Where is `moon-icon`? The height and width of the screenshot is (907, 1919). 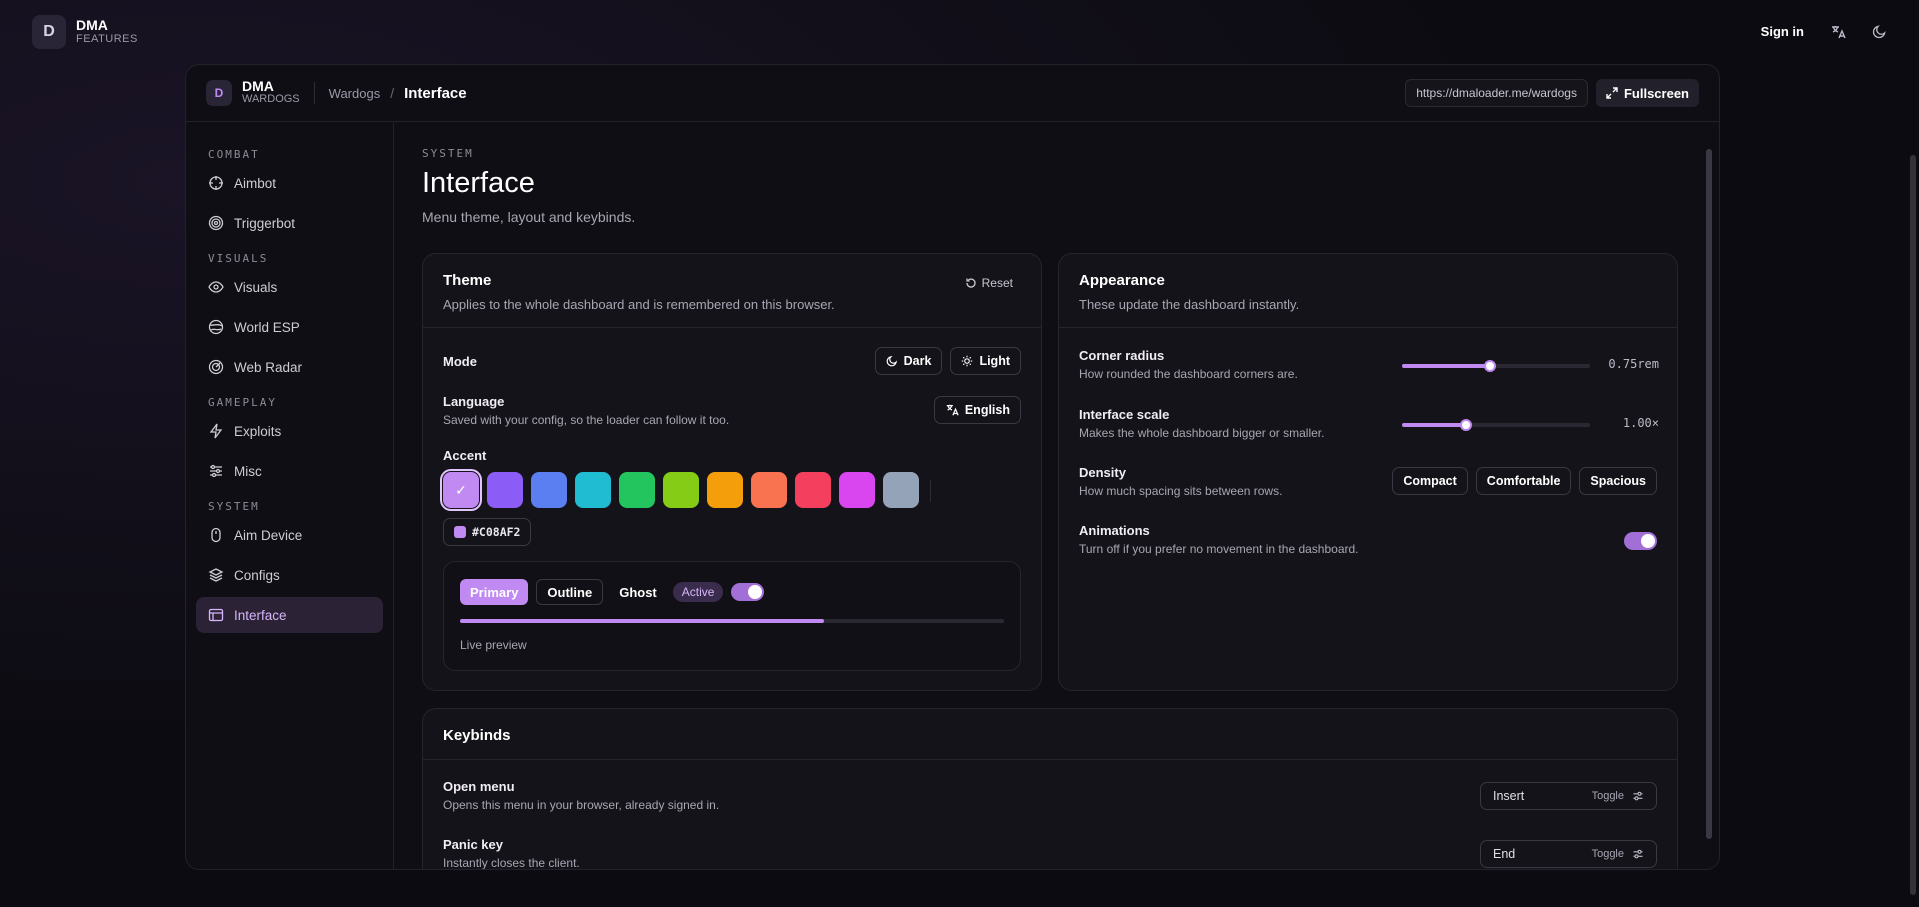
moon-icon is located at coordinates (1879, 31).